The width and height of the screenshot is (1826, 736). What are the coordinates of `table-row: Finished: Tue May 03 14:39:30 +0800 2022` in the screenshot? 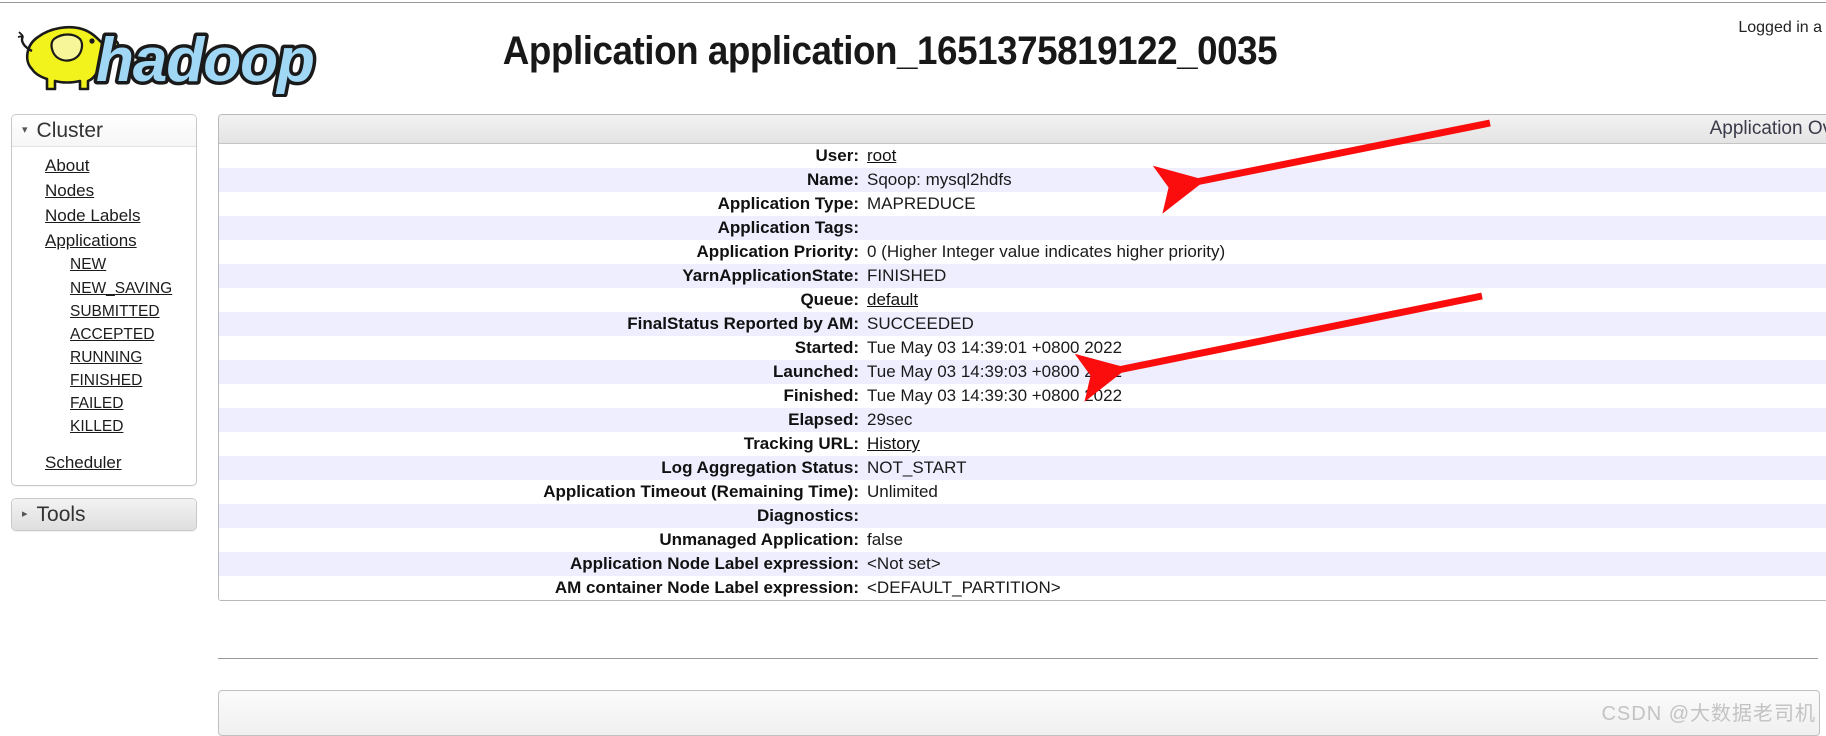 It's located at (1022, 396).